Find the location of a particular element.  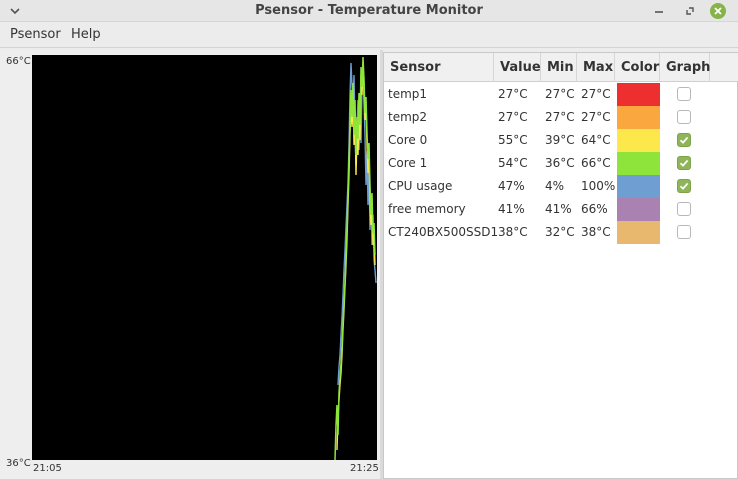

menu-psensor: Psensor is located at coordinates (35, 34).